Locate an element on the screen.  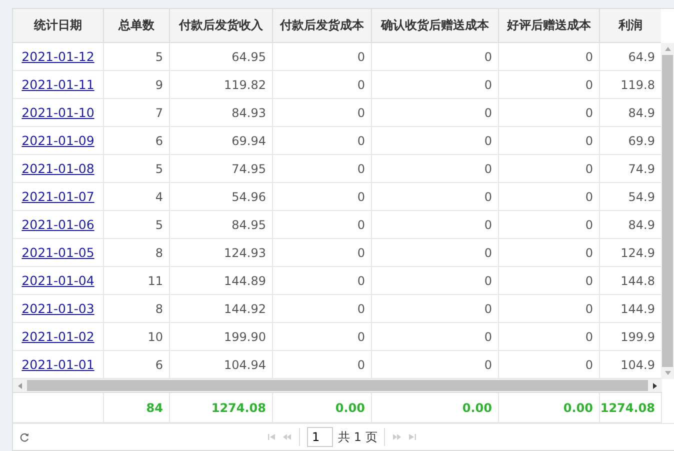
table-cell: 124.93 is located at coordinates (221, 253).